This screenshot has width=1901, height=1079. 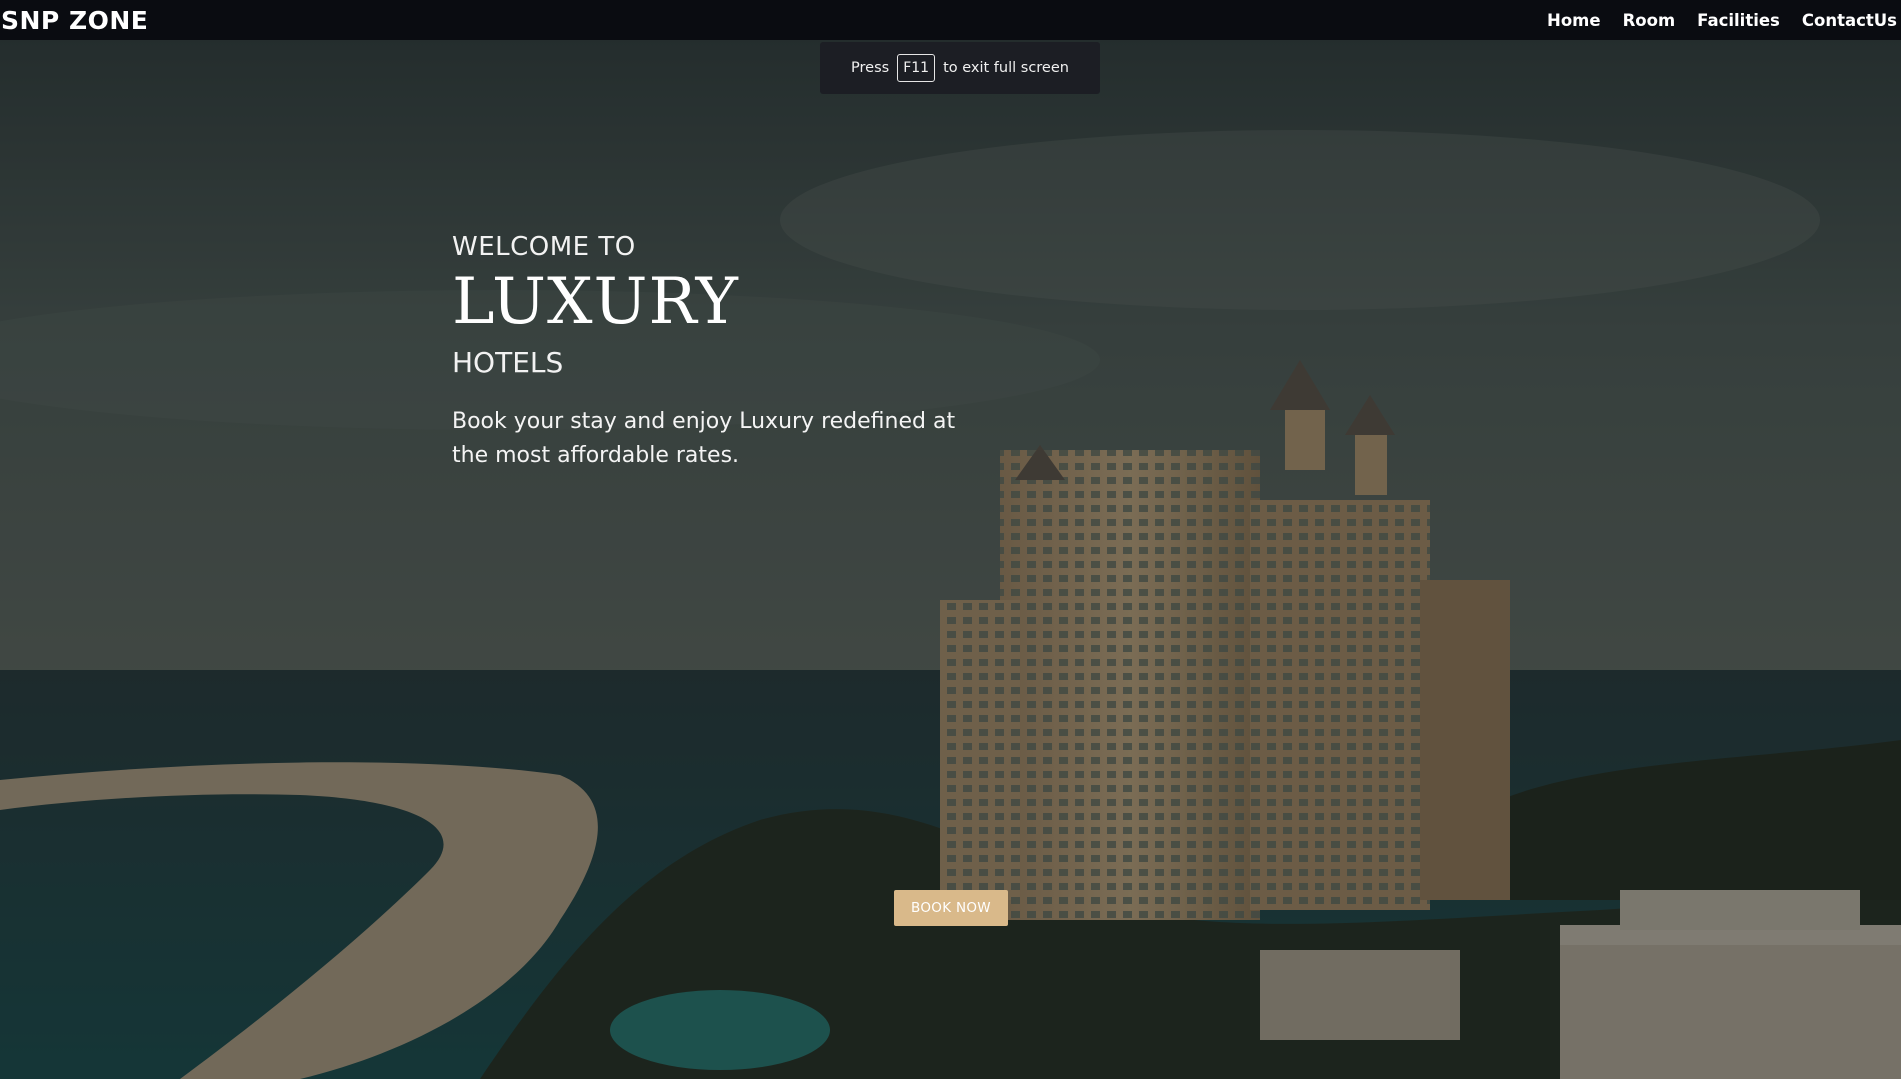 I want to click on f11-key-badge: F11, so click(x=916, y=68).